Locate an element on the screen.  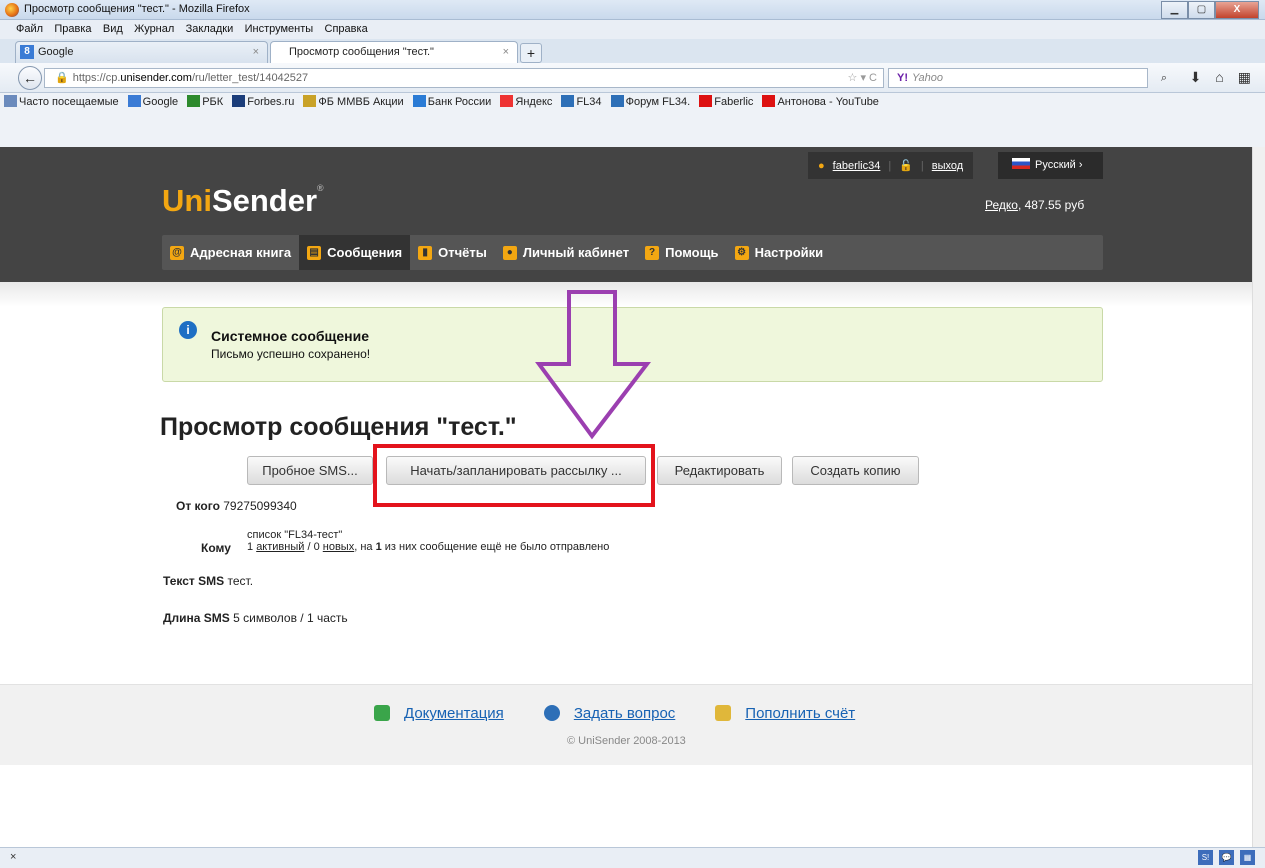
topup-link: Пополнить счёт is located at coordinates (800, 713).